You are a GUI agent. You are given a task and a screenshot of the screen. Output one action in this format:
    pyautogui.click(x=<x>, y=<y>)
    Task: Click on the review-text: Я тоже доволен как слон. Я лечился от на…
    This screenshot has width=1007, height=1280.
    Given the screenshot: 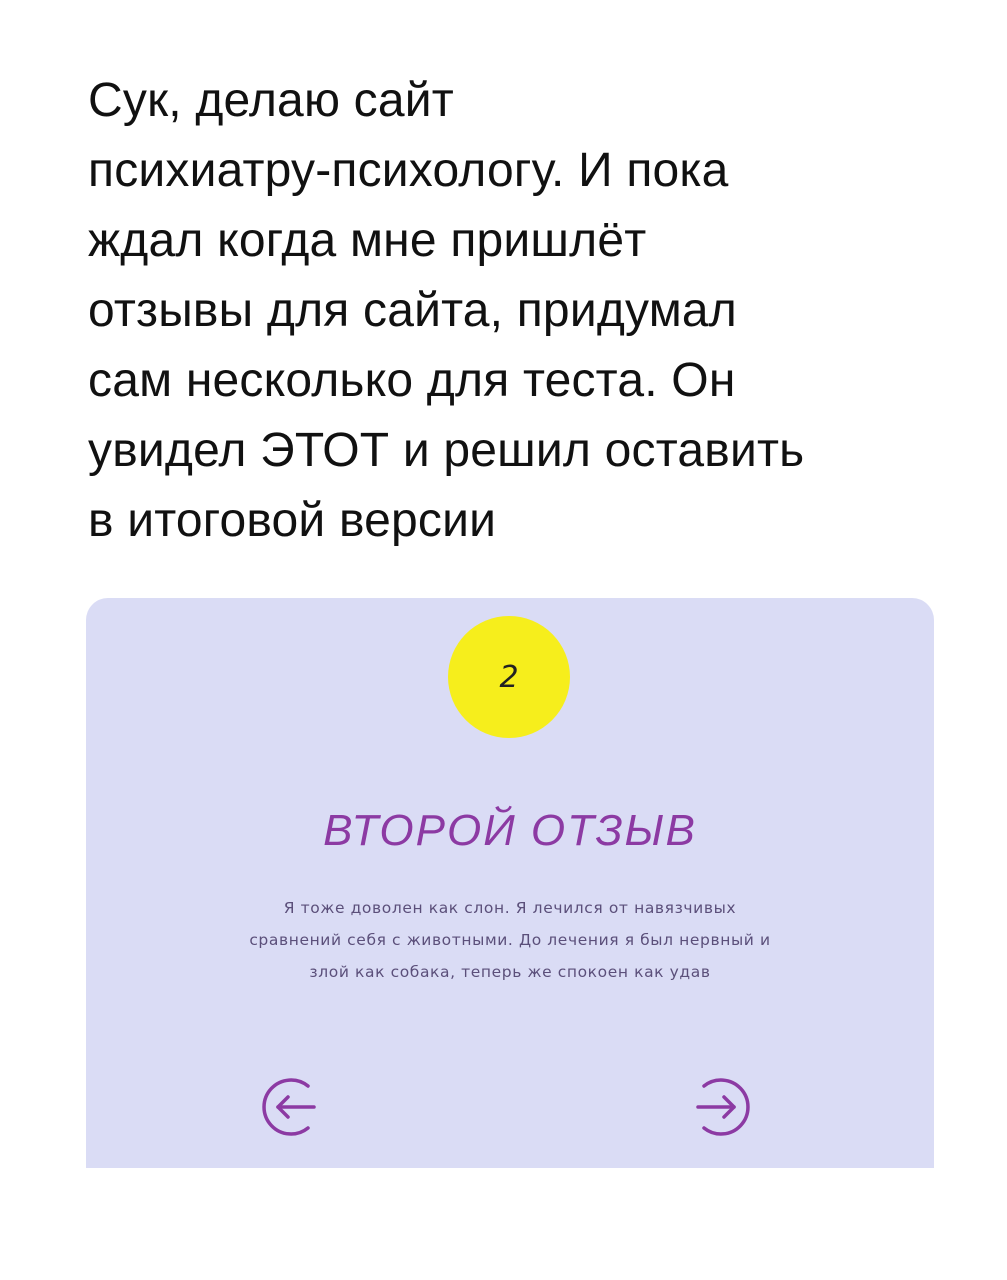 What is the action you would take?
    pyautogui.click(x=510, y=940)
    